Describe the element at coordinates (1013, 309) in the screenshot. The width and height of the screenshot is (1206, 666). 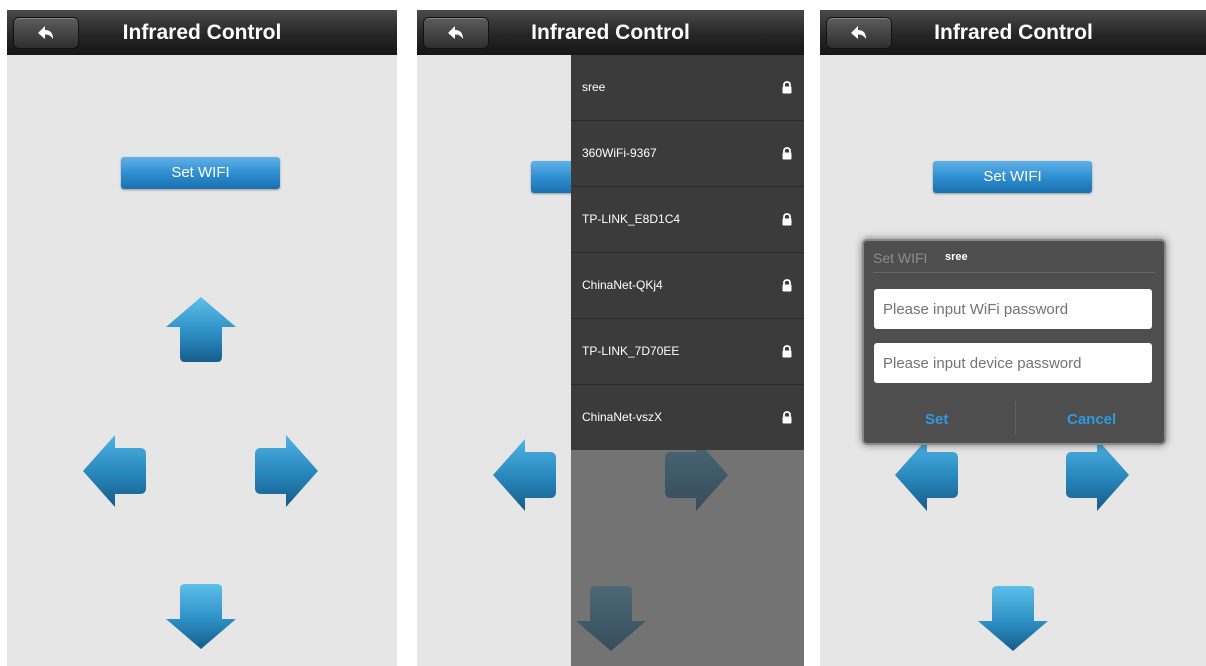
I see `wifi-password-input` at that location.